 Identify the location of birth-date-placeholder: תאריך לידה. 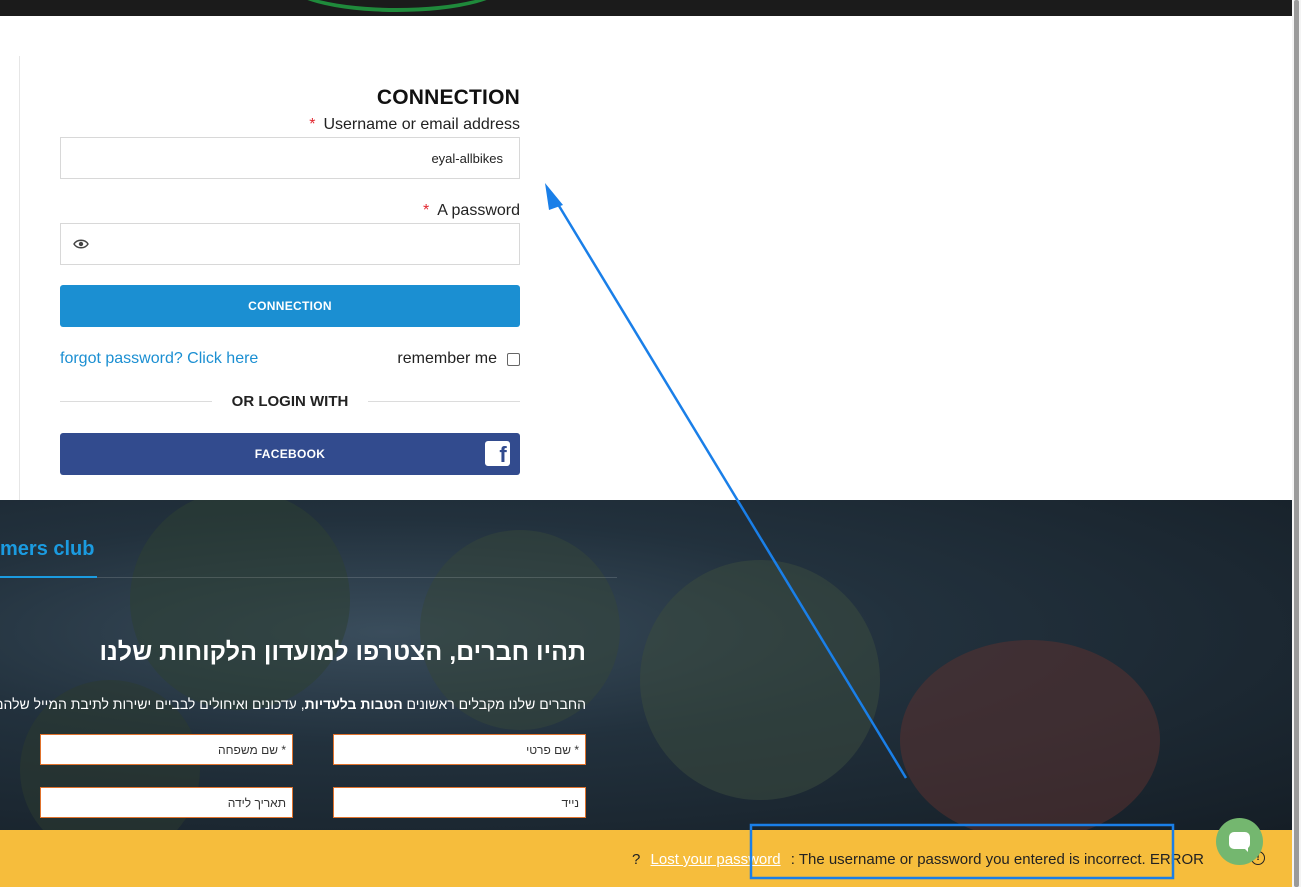
(256, 803).